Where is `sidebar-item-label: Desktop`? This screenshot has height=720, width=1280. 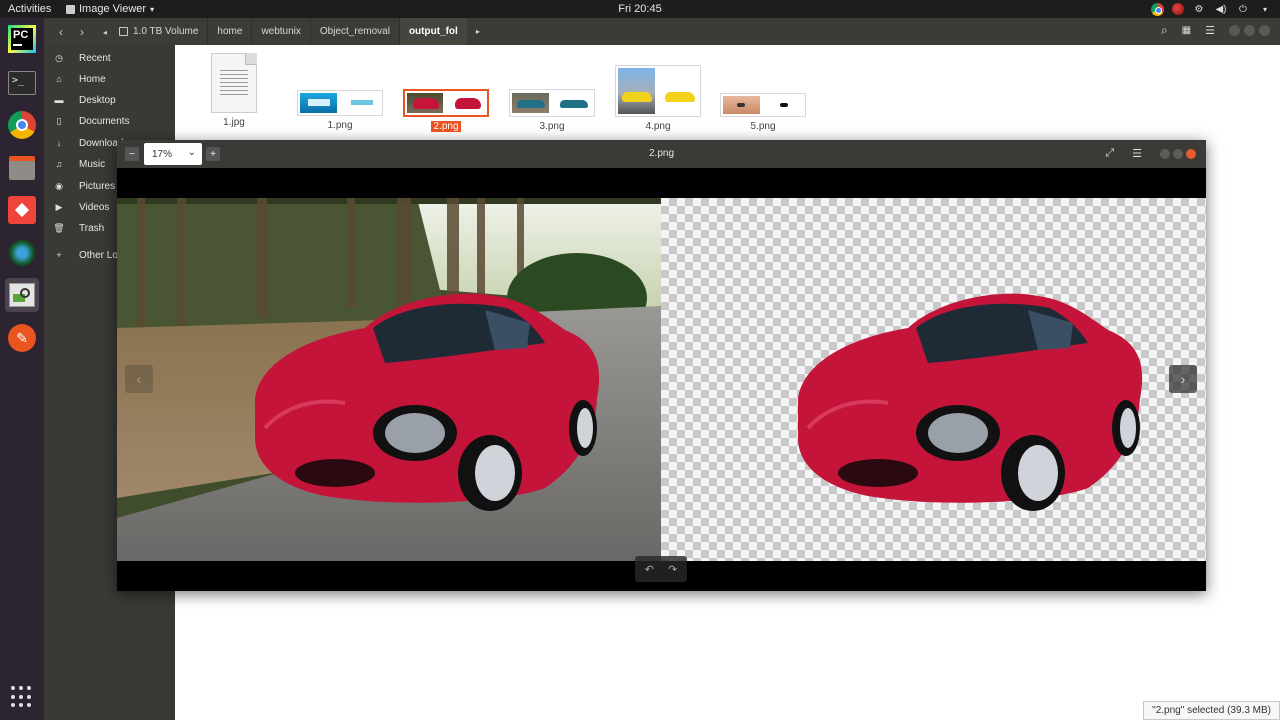
sidebar-item-label: Desktop is located at coordinates (97, 100).